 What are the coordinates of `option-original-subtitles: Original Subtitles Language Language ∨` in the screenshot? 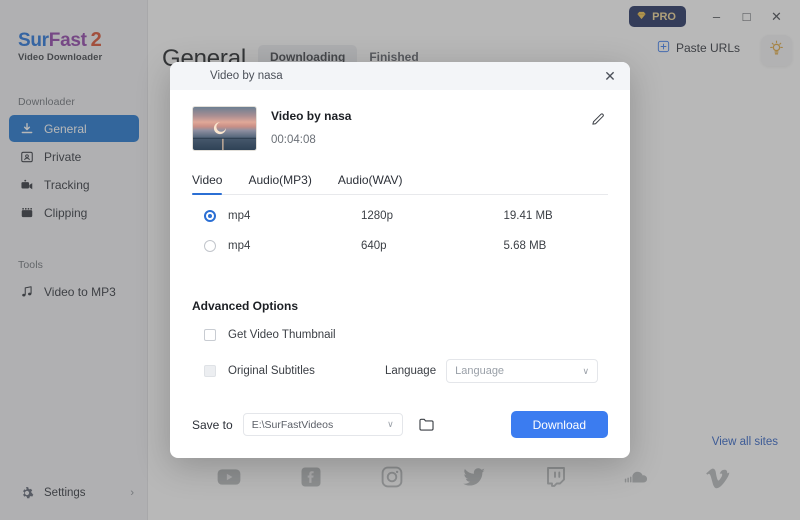 It's located at (400, 371).